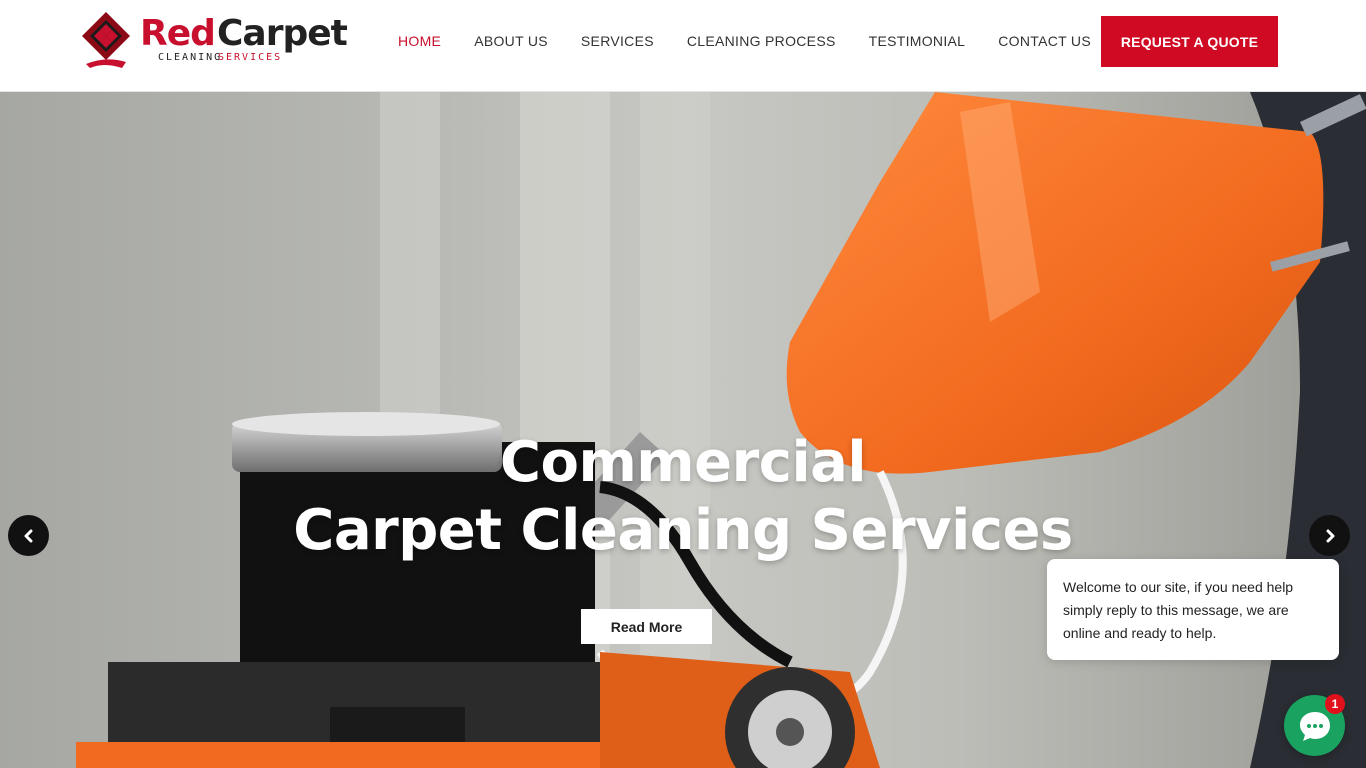 The width and height of the screenshot is (1366, 768). I want to click on logo: Red Carpet CLEANING SERVICES, so click(215, 41).